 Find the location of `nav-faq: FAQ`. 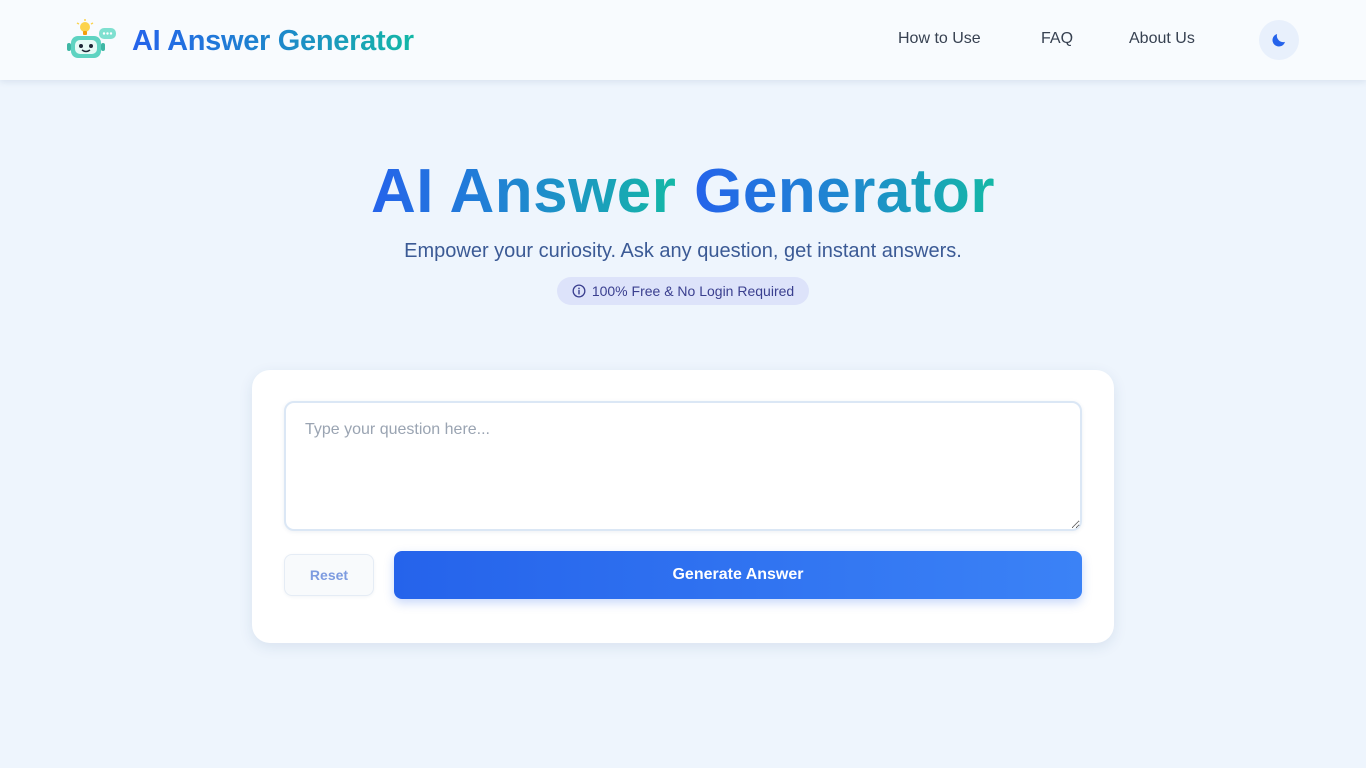

nav-faq: FAQ is located at coordinates (1057, 39).